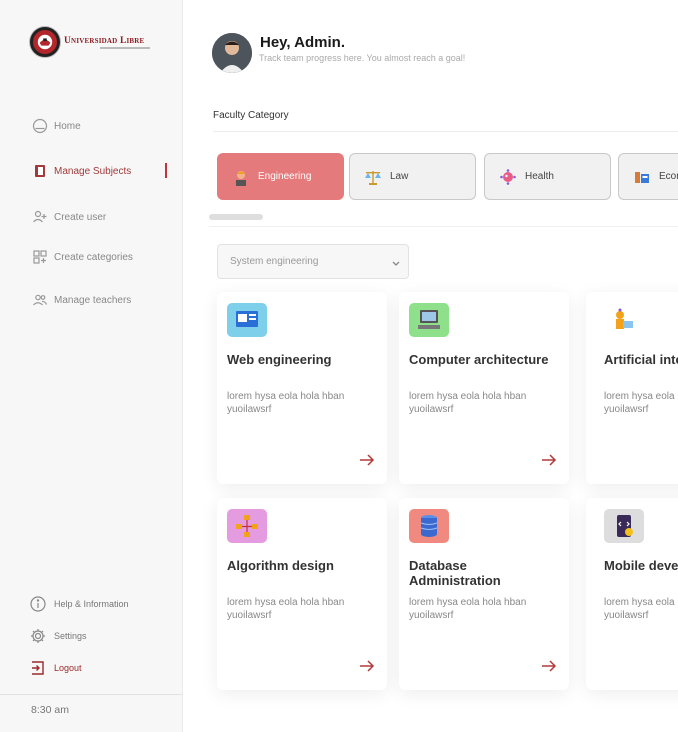 The height and width of the screenshot is (732, 678). Describe the element at coordinates (241, 177) in the screenshot. I see `engineer-icon` at that location.